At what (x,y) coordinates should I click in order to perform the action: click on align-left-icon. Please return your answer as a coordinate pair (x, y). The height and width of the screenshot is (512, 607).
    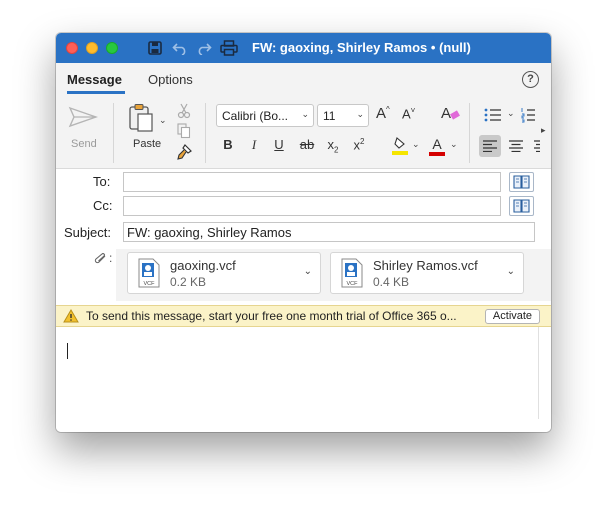
    Looking at the image, I should click on (490, 146).